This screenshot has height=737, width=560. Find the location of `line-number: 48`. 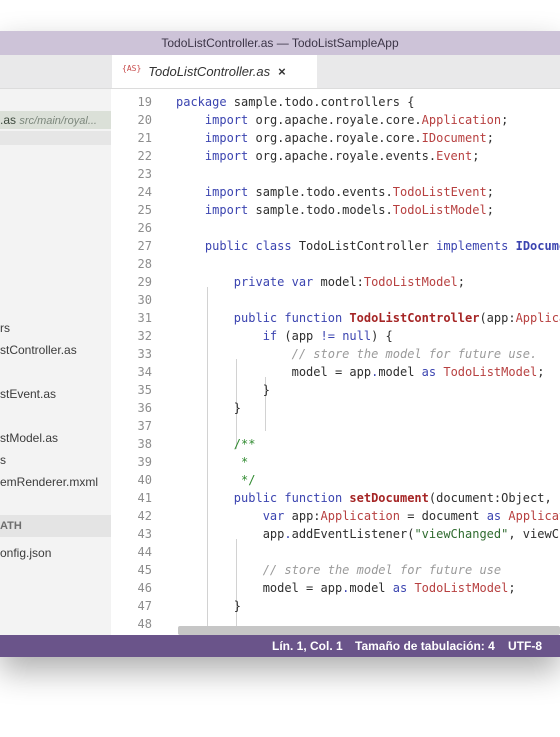

line-number: 48 is located at coordinates (144, 624).